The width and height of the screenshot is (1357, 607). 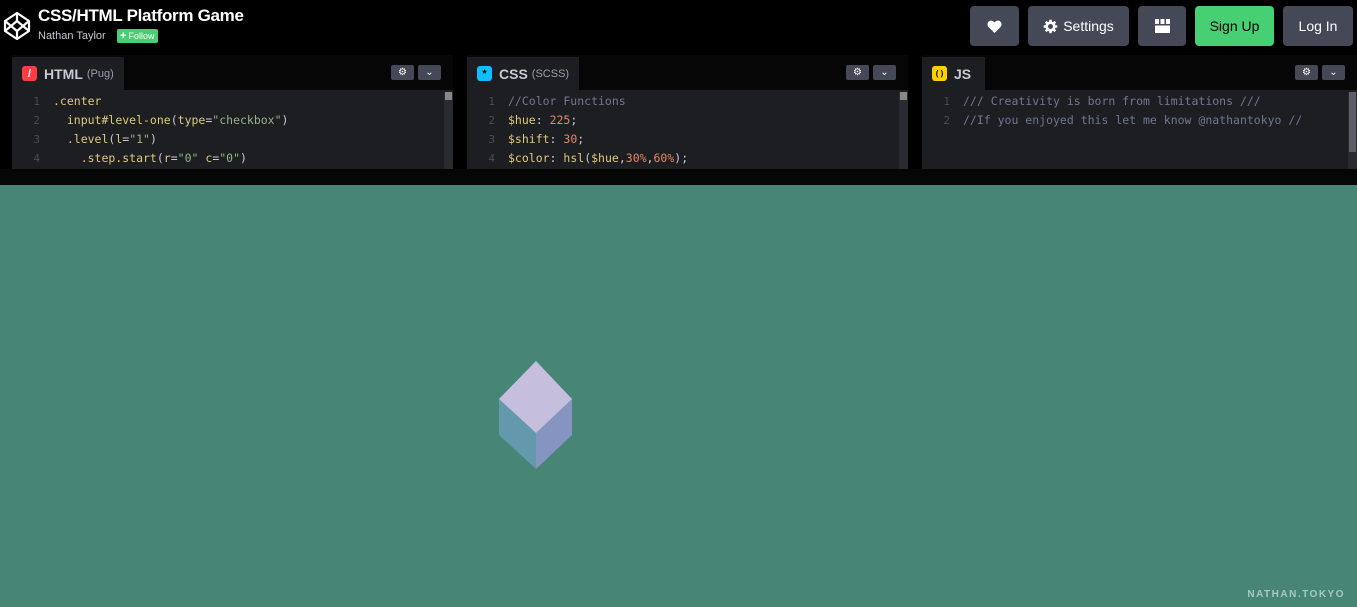 I want to click on follow-button: + Follow, so click(x=138, y=36).